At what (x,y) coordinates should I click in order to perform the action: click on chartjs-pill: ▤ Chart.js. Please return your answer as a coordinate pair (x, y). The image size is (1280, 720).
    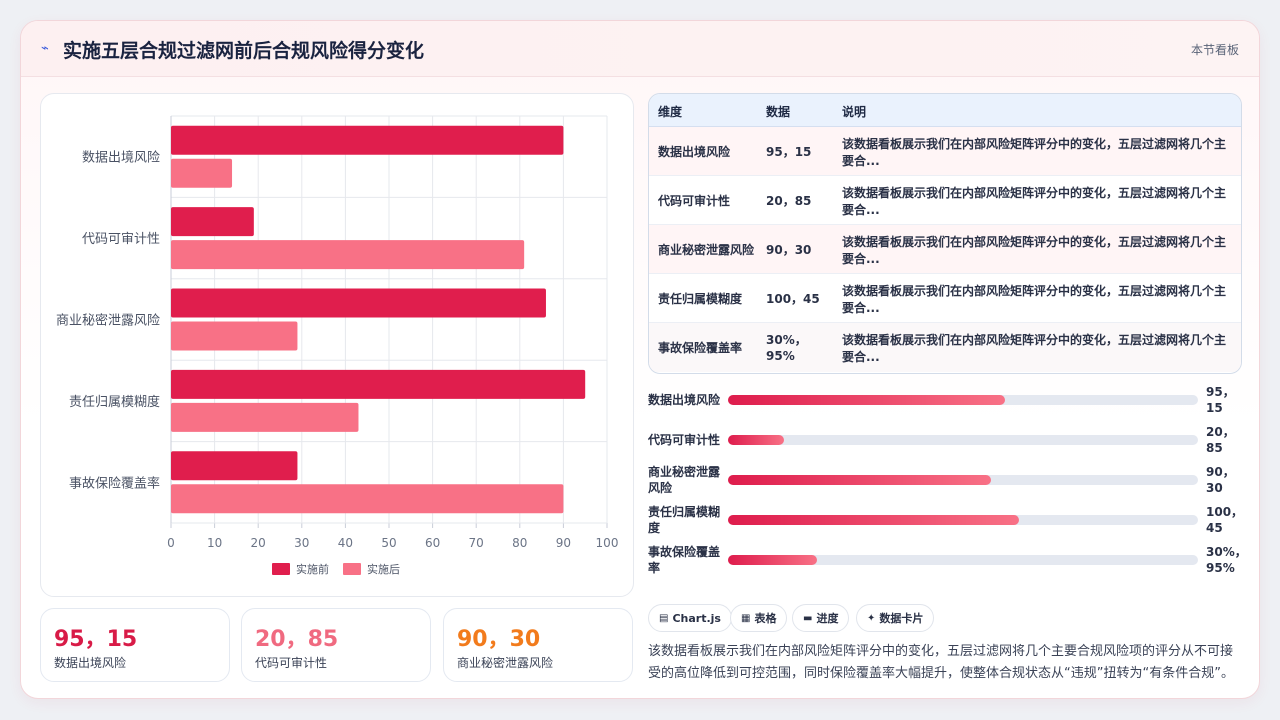
    Looking at the image, I should click on (690, 618).